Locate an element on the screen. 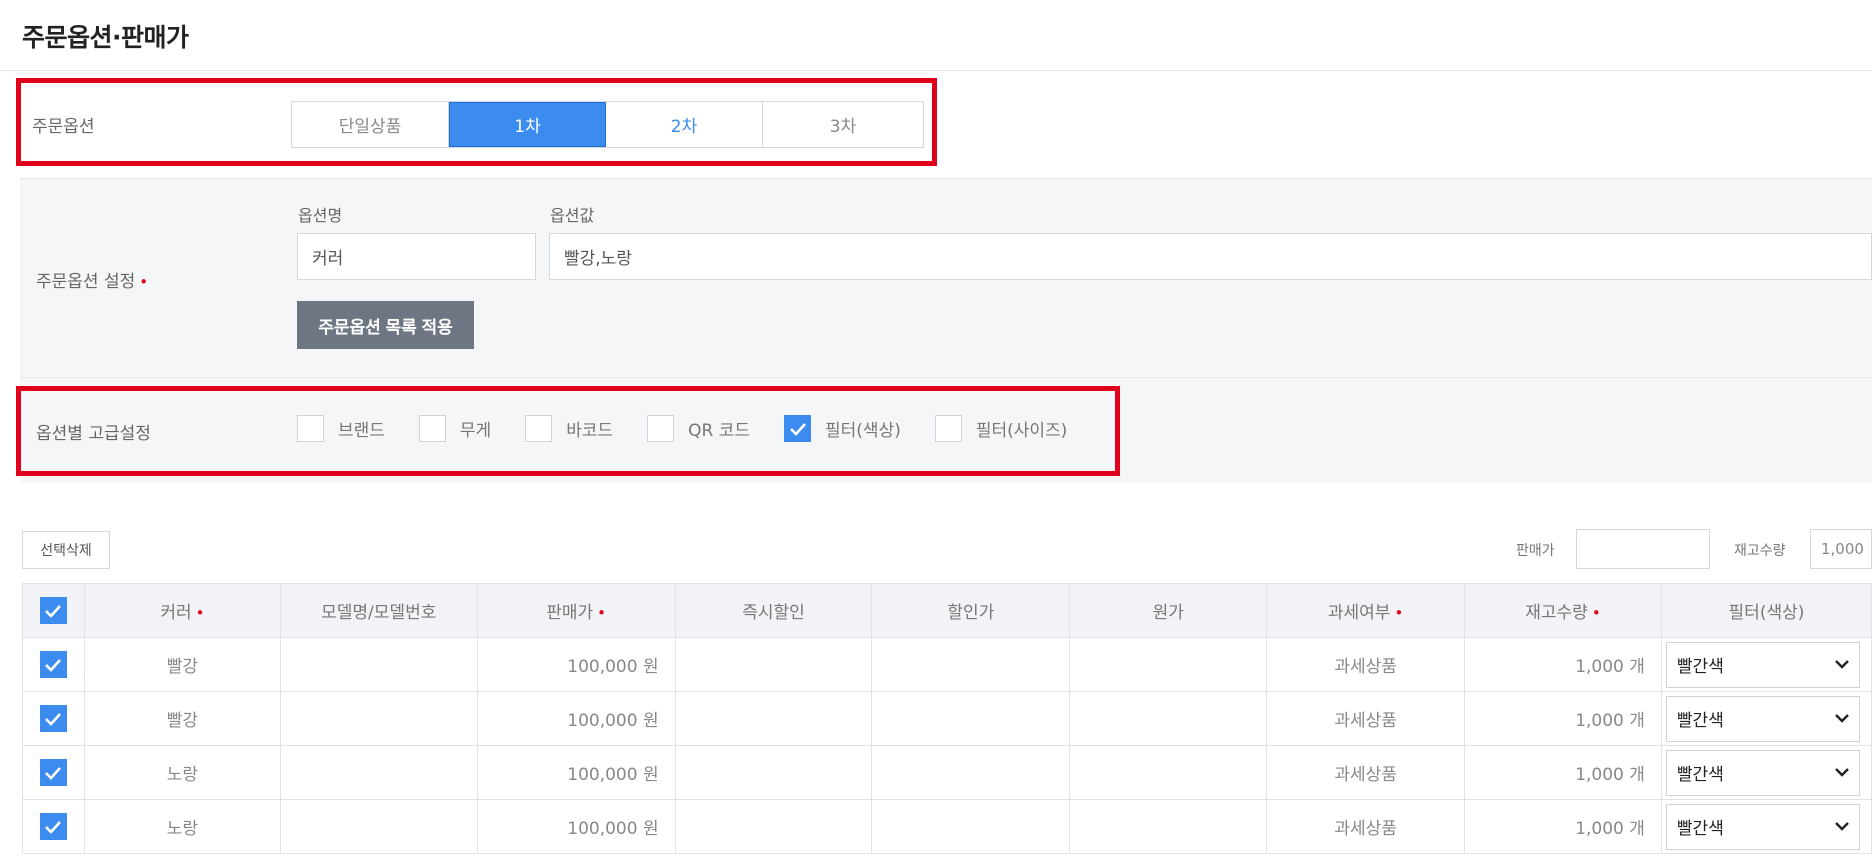 The image size is (1872, 863). column-header-price: 판매가 • is located at coordinates (576, 610).